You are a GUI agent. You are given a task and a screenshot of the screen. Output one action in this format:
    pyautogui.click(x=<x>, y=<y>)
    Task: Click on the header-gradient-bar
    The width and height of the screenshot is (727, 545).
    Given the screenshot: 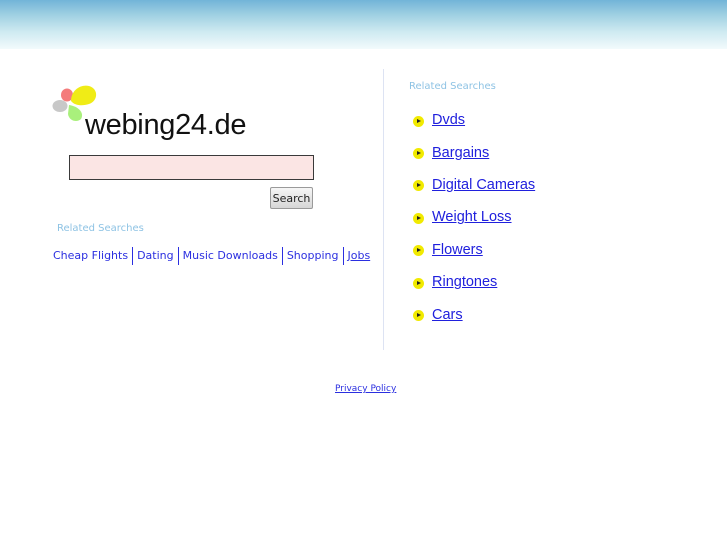 What is the action you would take?
    pyautogui.click(x=363, y=24)
    